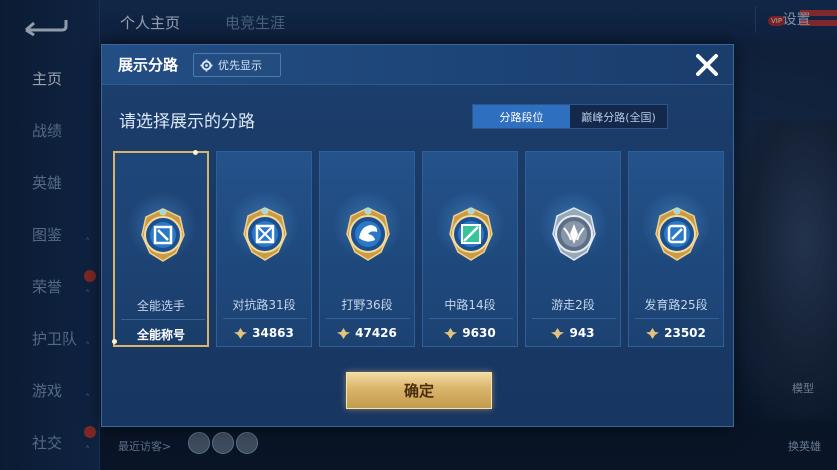  I want to click on lane-card-jungle: 打野36段 47426, so click(367, 249).